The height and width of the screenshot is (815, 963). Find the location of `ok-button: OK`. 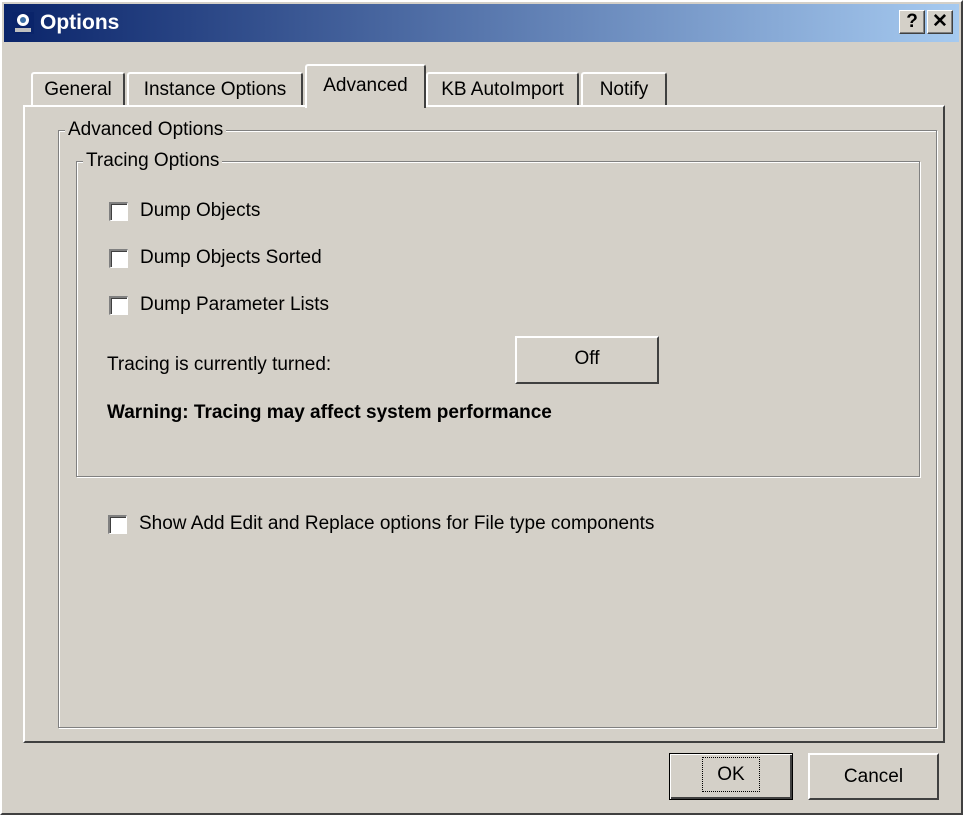

ok-button: OK is located at coordinates (731, 776).